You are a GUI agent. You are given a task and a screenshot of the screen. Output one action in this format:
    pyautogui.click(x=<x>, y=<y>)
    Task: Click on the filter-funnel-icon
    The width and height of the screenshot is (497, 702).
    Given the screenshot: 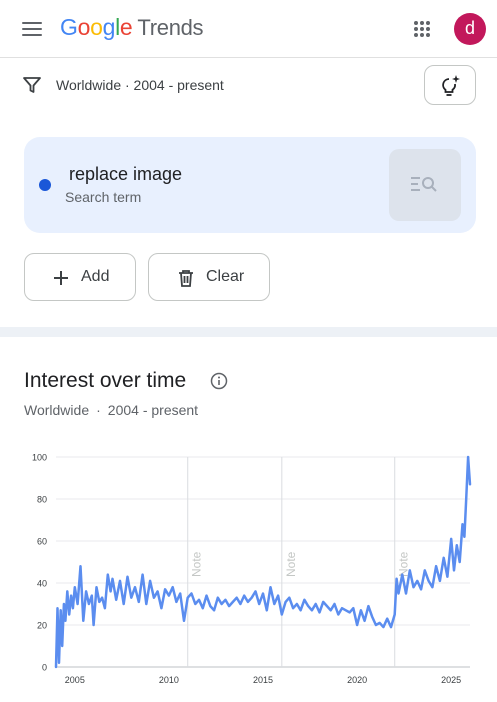 What is the action you would take?
    pyautogui.click(x=32, y=85)
    